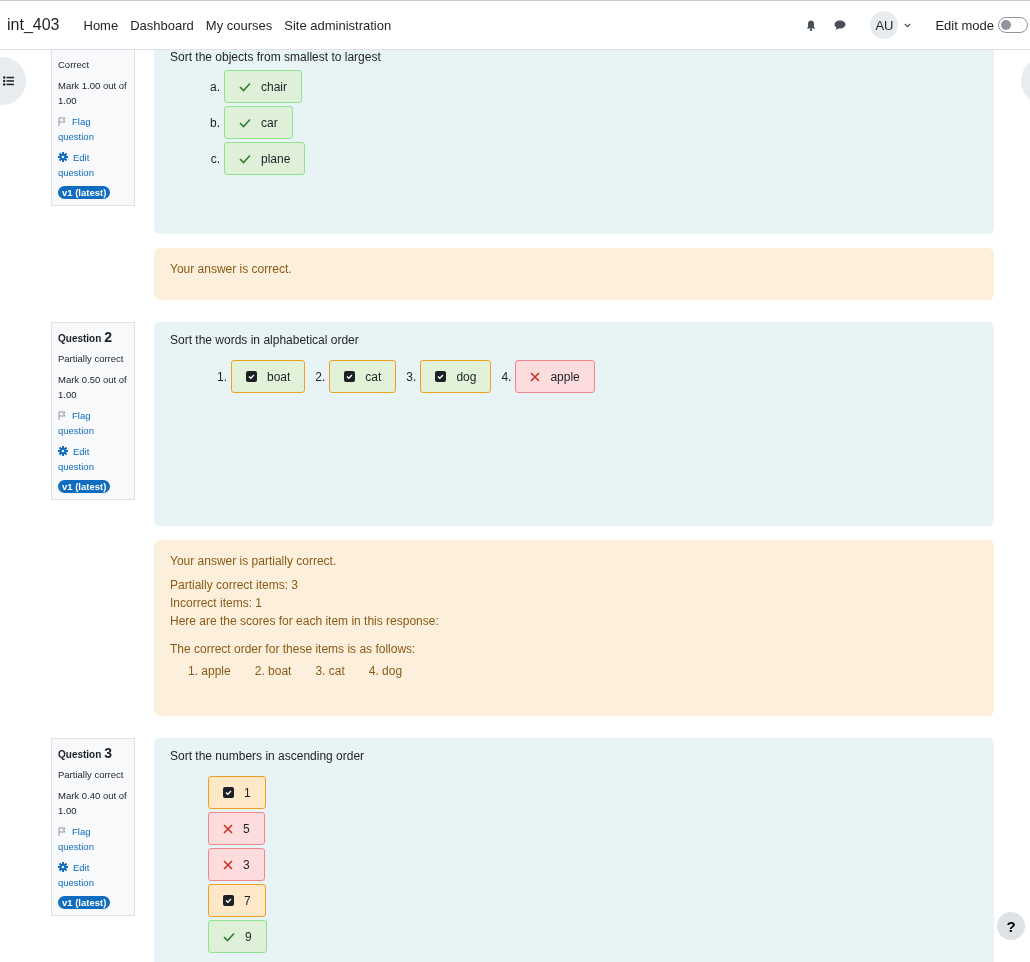  Describe the element at coordinates (276, 158) in the screenshot. I see `answer-label: plane` at that location.